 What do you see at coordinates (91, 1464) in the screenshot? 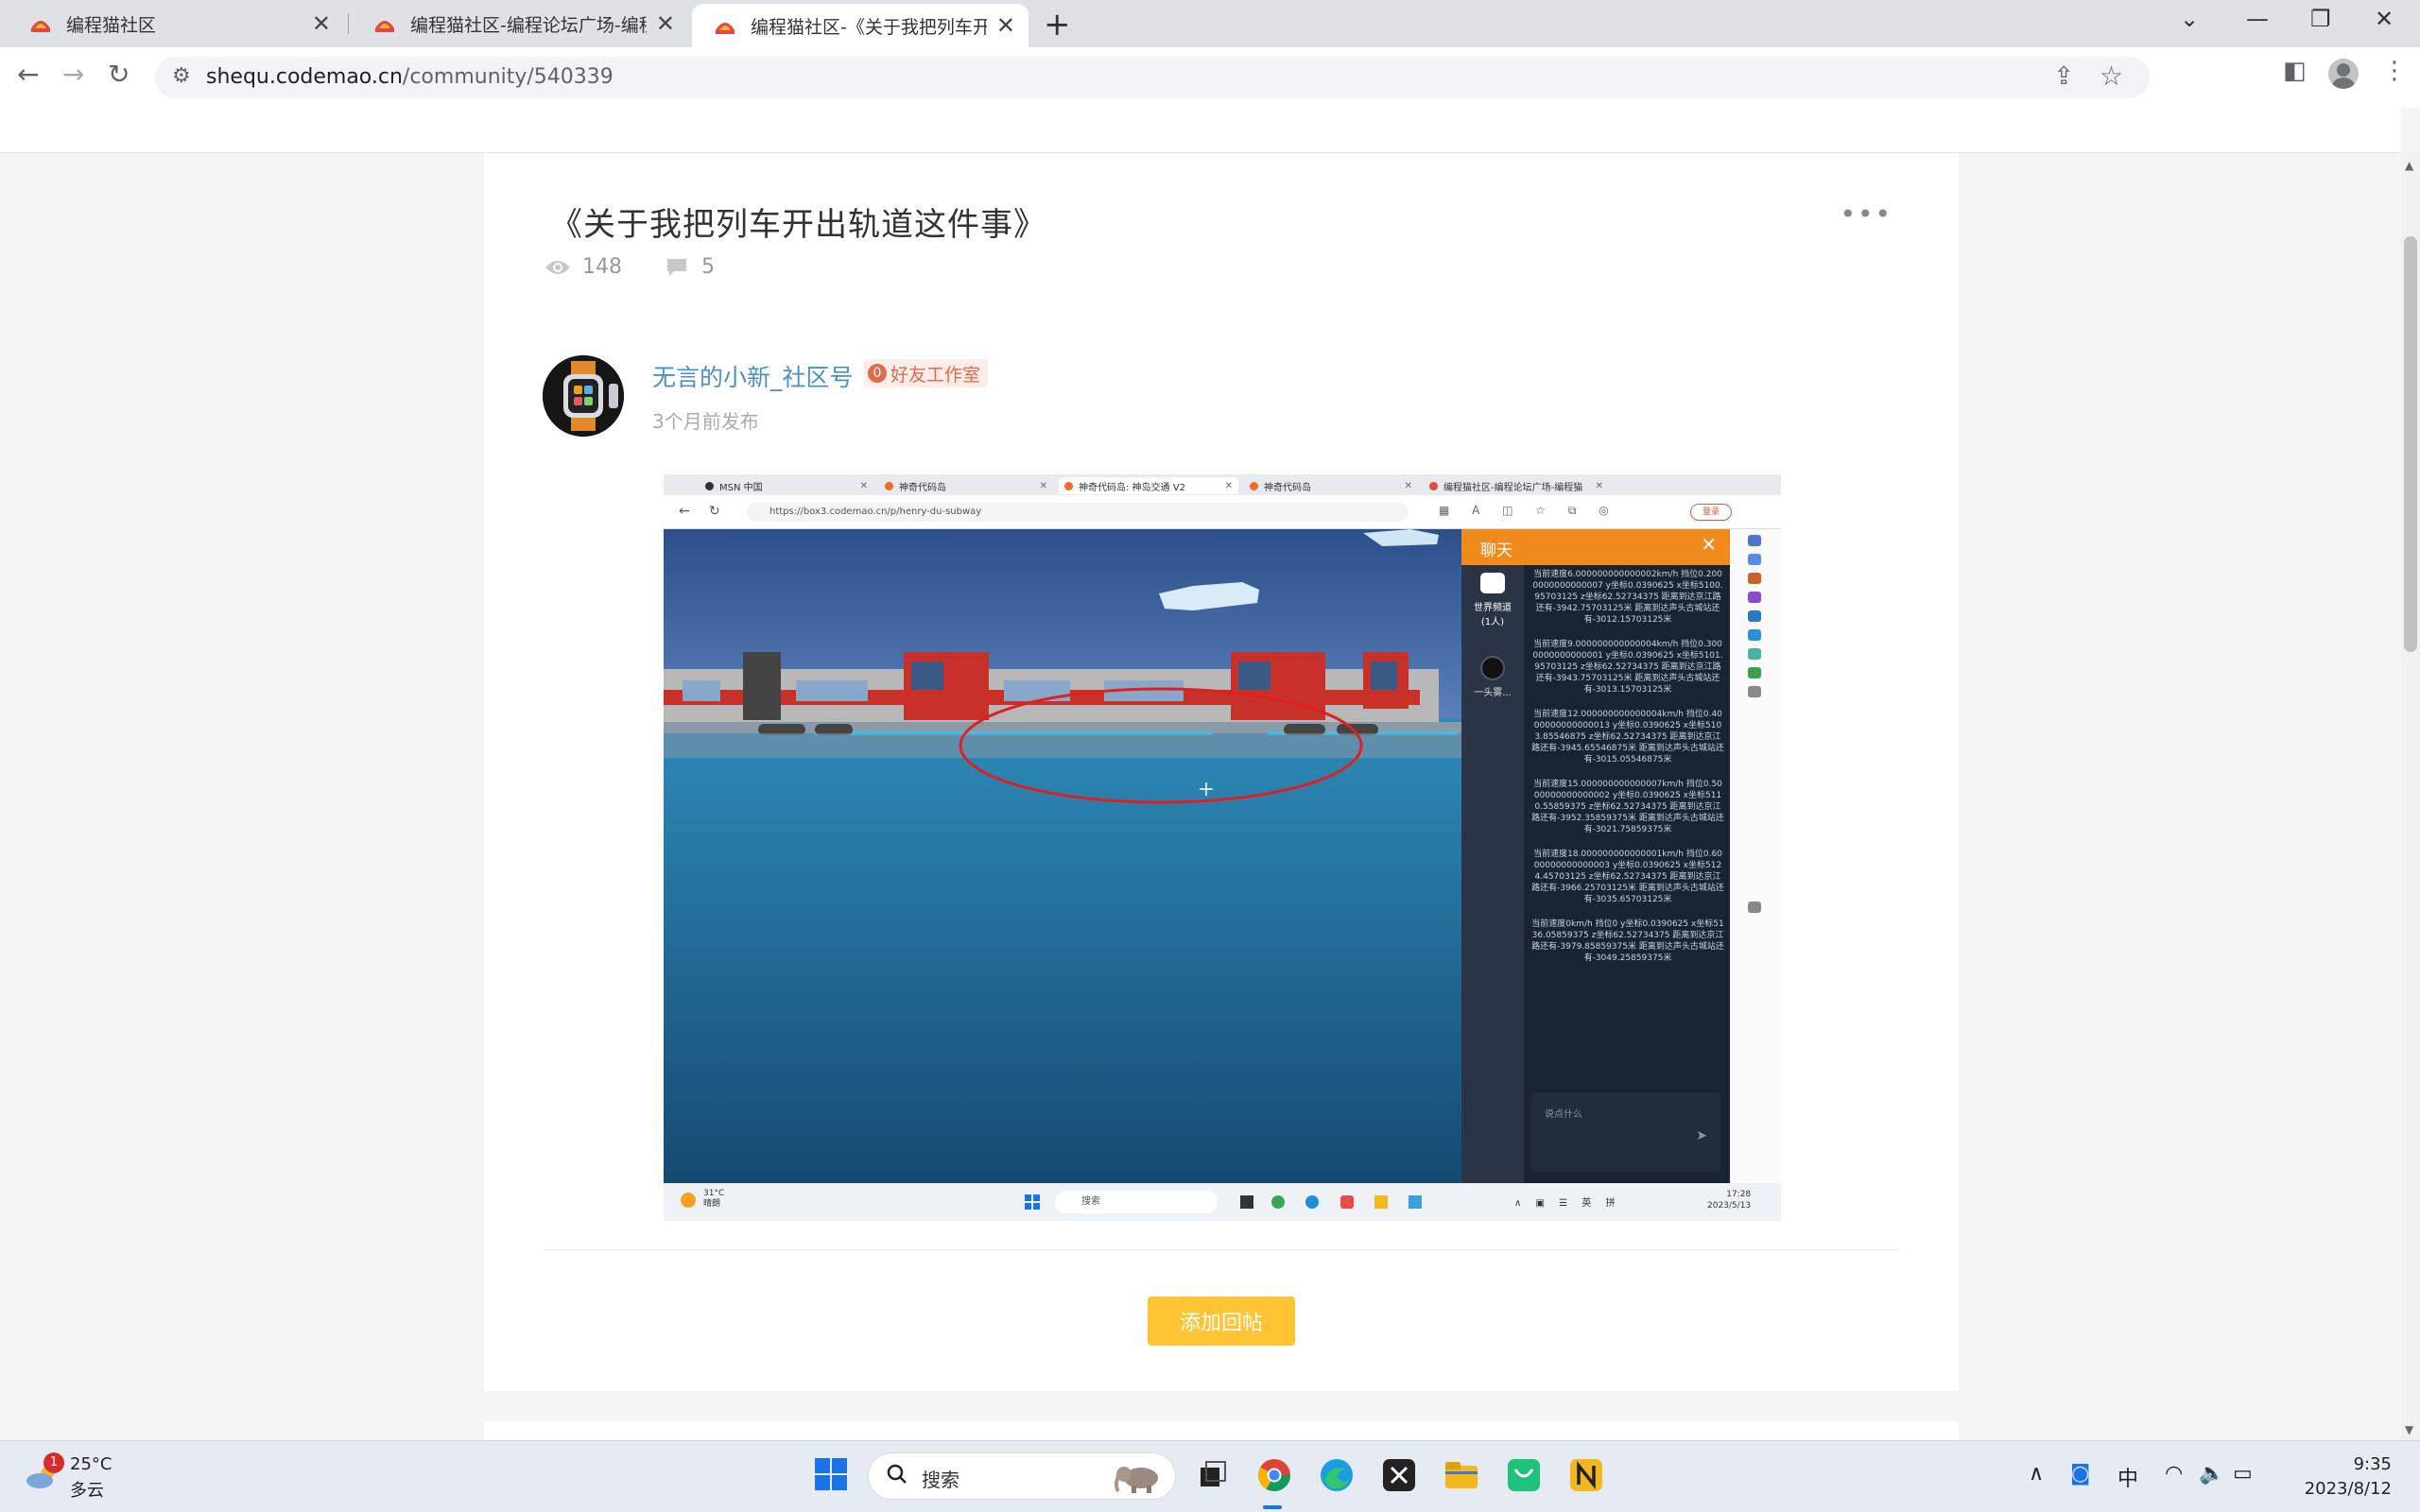
I see `weather-temp: 25°C` at bounding box center [91, 1464].